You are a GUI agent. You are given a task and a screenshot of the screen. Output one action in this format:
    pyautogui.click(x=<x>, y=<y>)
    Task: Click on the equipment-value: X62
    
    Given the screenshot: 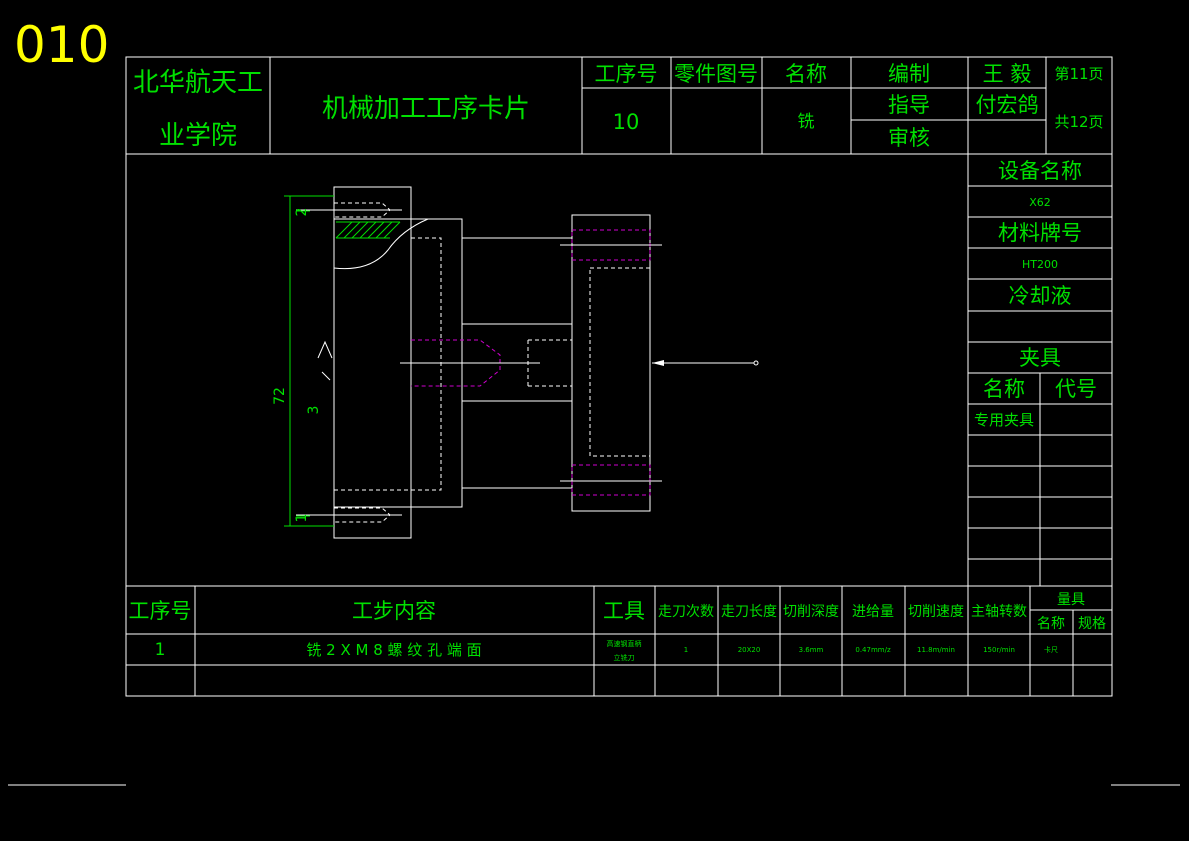 What is the action you would take?
    pyautogui.click(x=1040, y=202)
    